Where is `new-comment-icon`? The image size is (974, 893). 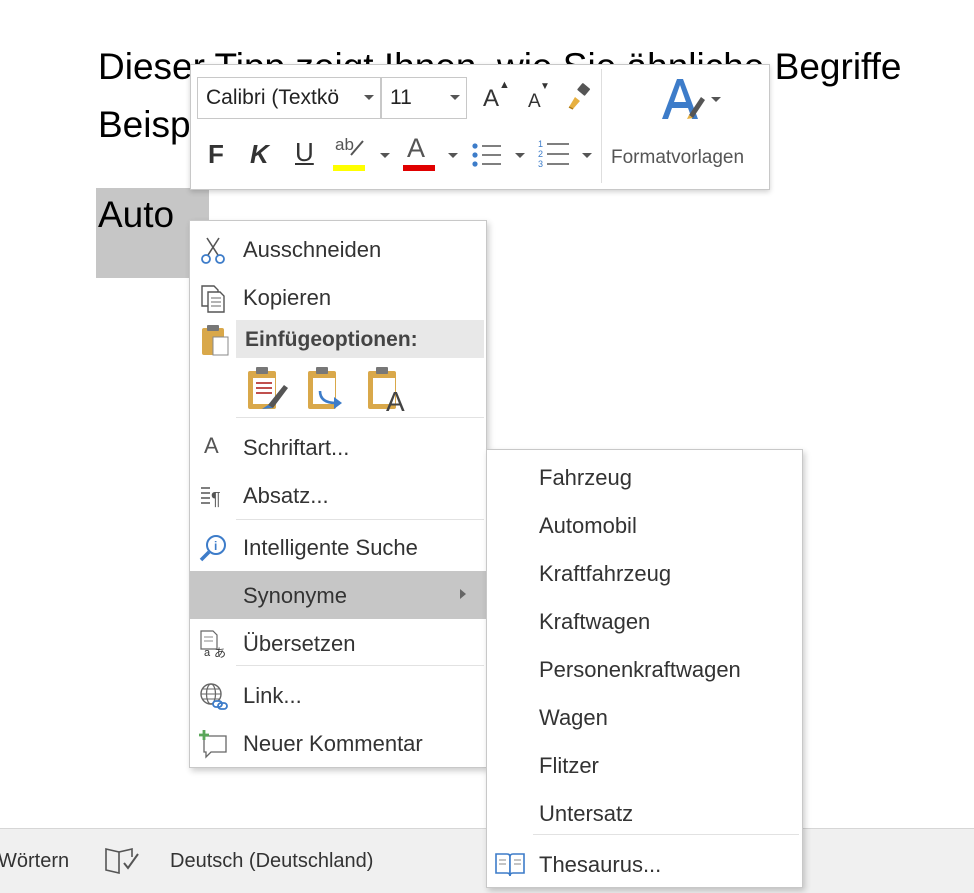 new-comment-icon is located at coordinates (213, 744).